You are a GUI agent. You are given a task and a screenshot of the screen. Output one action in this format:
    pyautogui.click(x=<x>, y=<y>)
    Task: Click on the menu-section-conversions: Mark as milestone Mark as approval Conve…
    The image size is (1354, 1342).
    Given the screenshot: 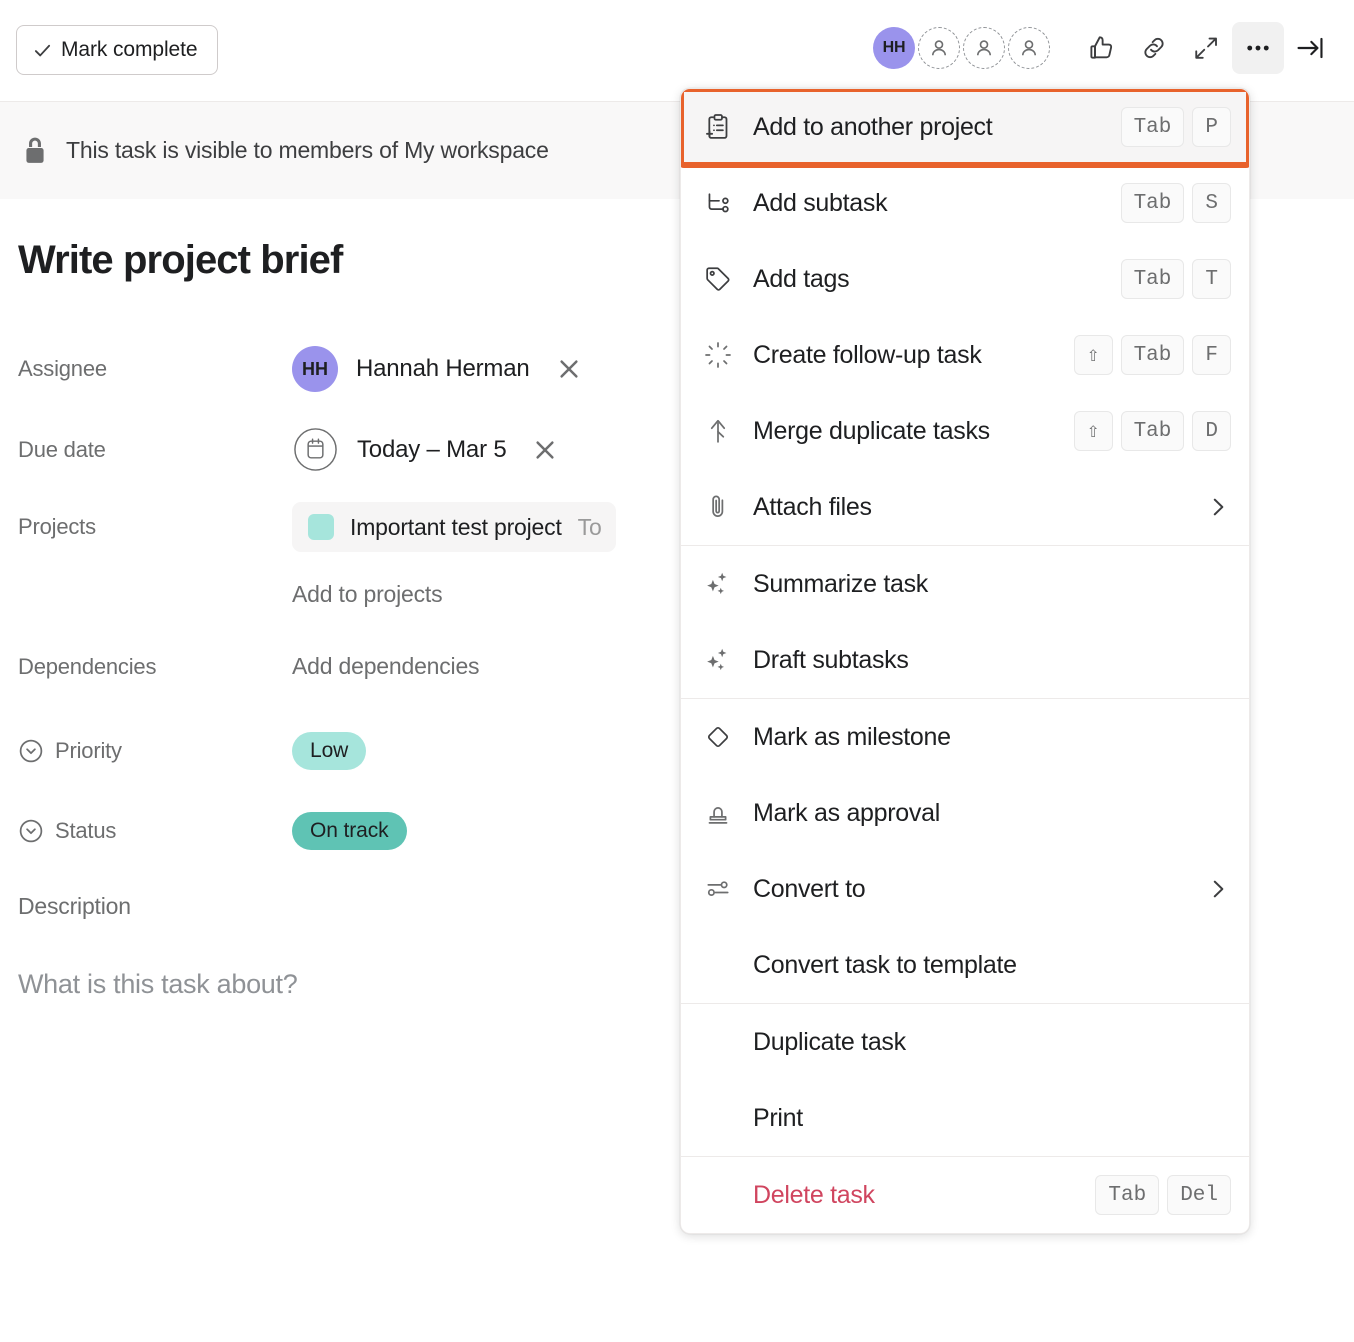 What is the action you would take?
    pyautogui.click(x=965, y=851)
    